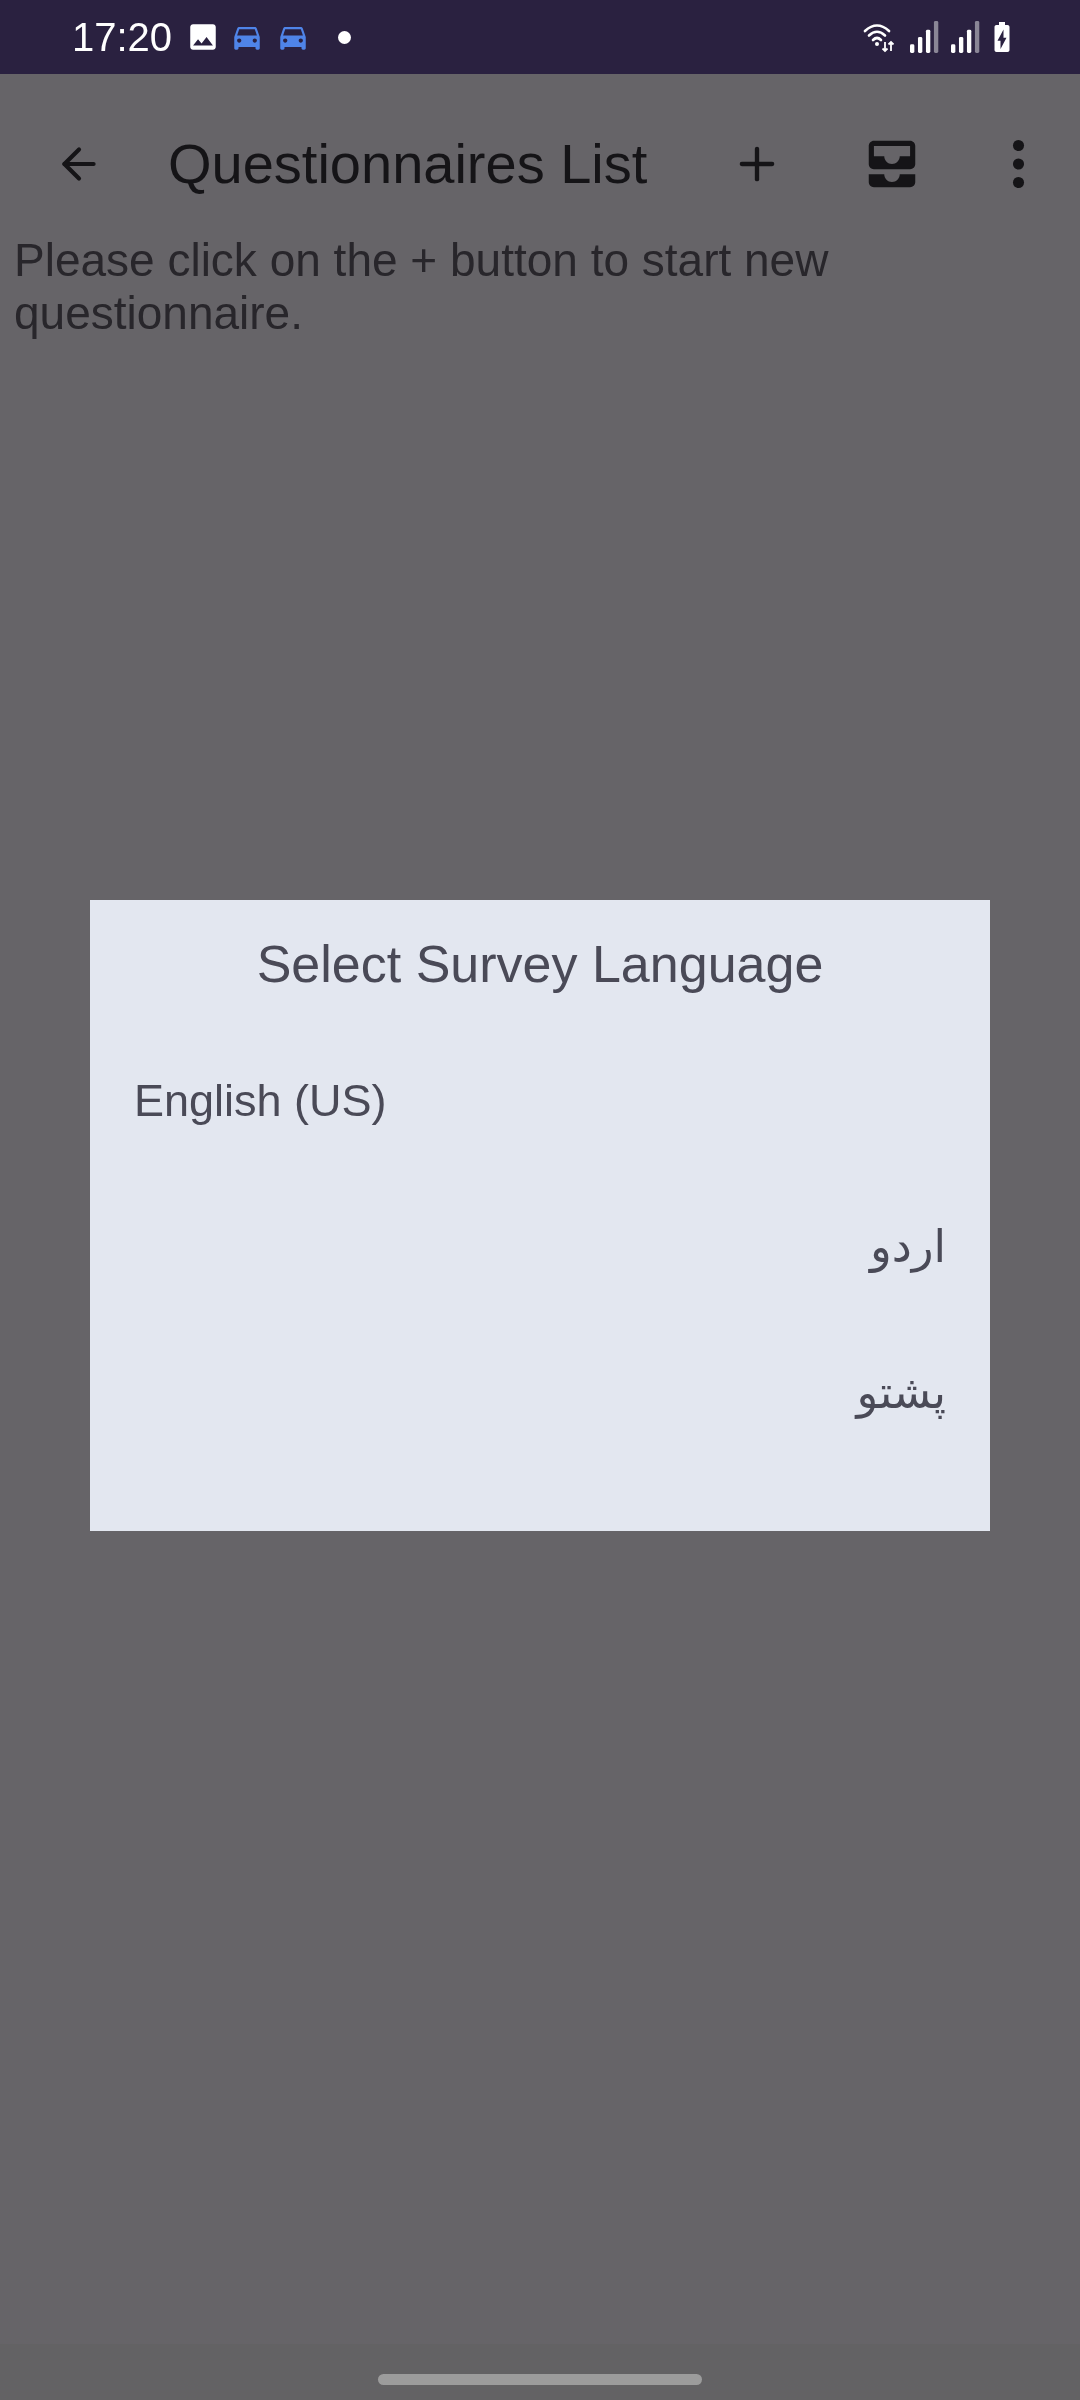 The height and width of the screenshot is (2400, 1080). Describe the element at coordinates (421, 287) in the screenshot. I see `empty-list-message: Please click on the + button to start new questionnaire.` at that location.